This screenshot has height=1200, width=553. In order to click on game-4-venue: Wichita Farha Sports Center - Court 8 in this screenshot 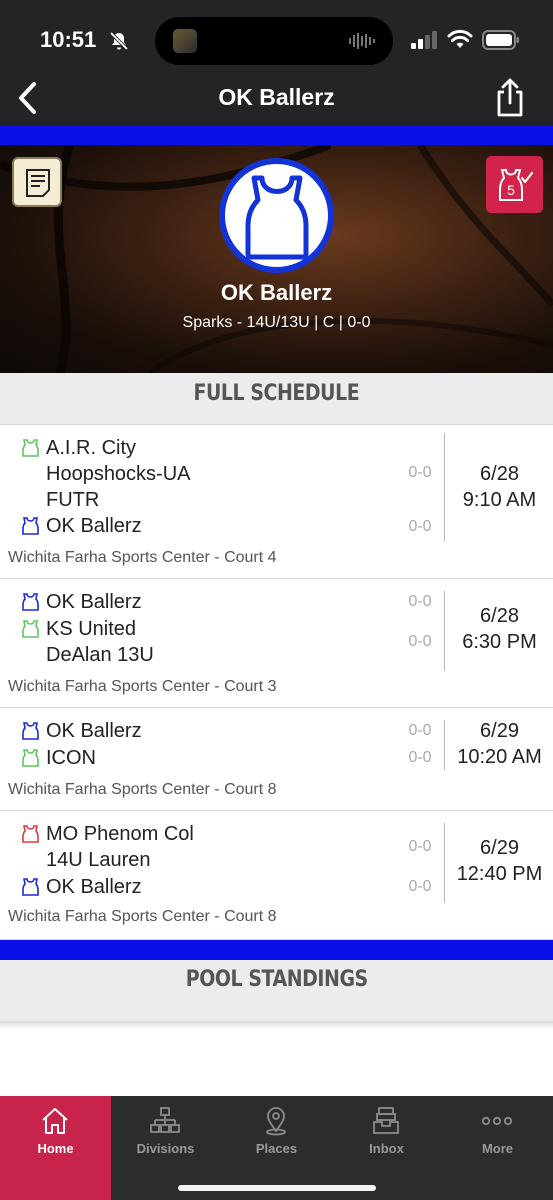, I will do `click(142, 917)`.